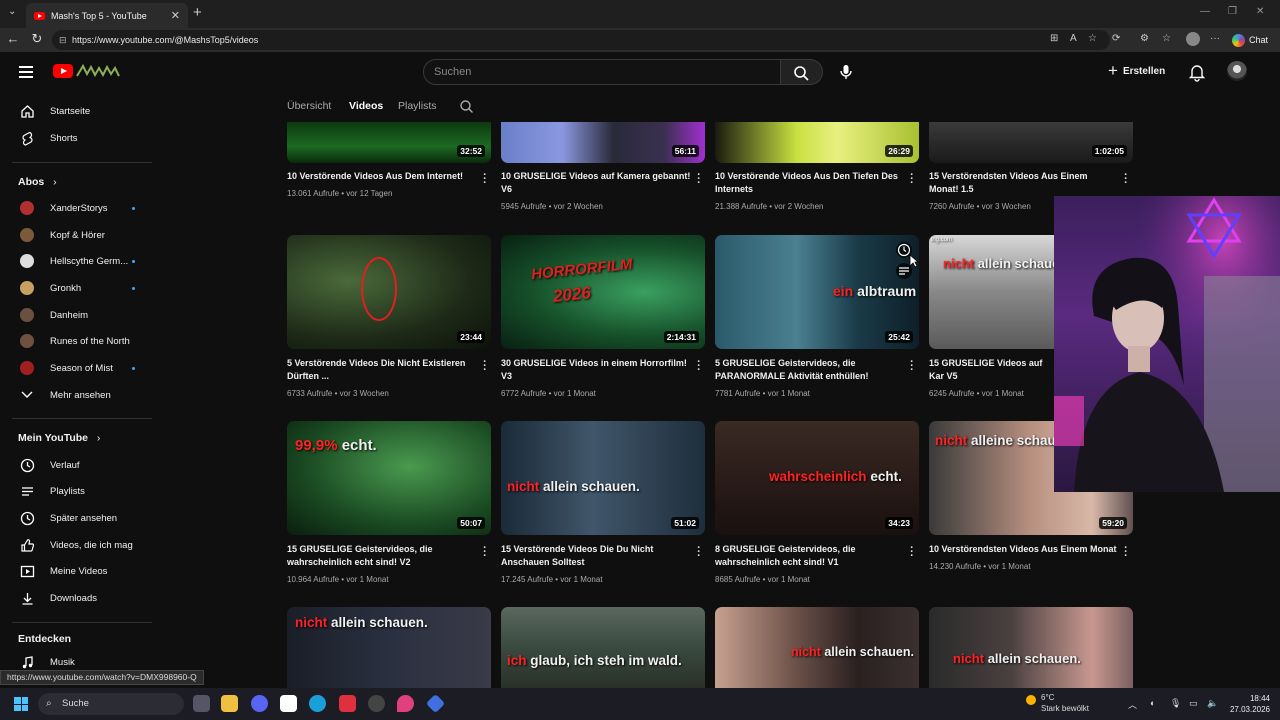 The height and width of the screenshot is (720, 1280). I want to click on sidebar-sub-kopf-hoerer: Kopf & Hörer, so click(77, 235).